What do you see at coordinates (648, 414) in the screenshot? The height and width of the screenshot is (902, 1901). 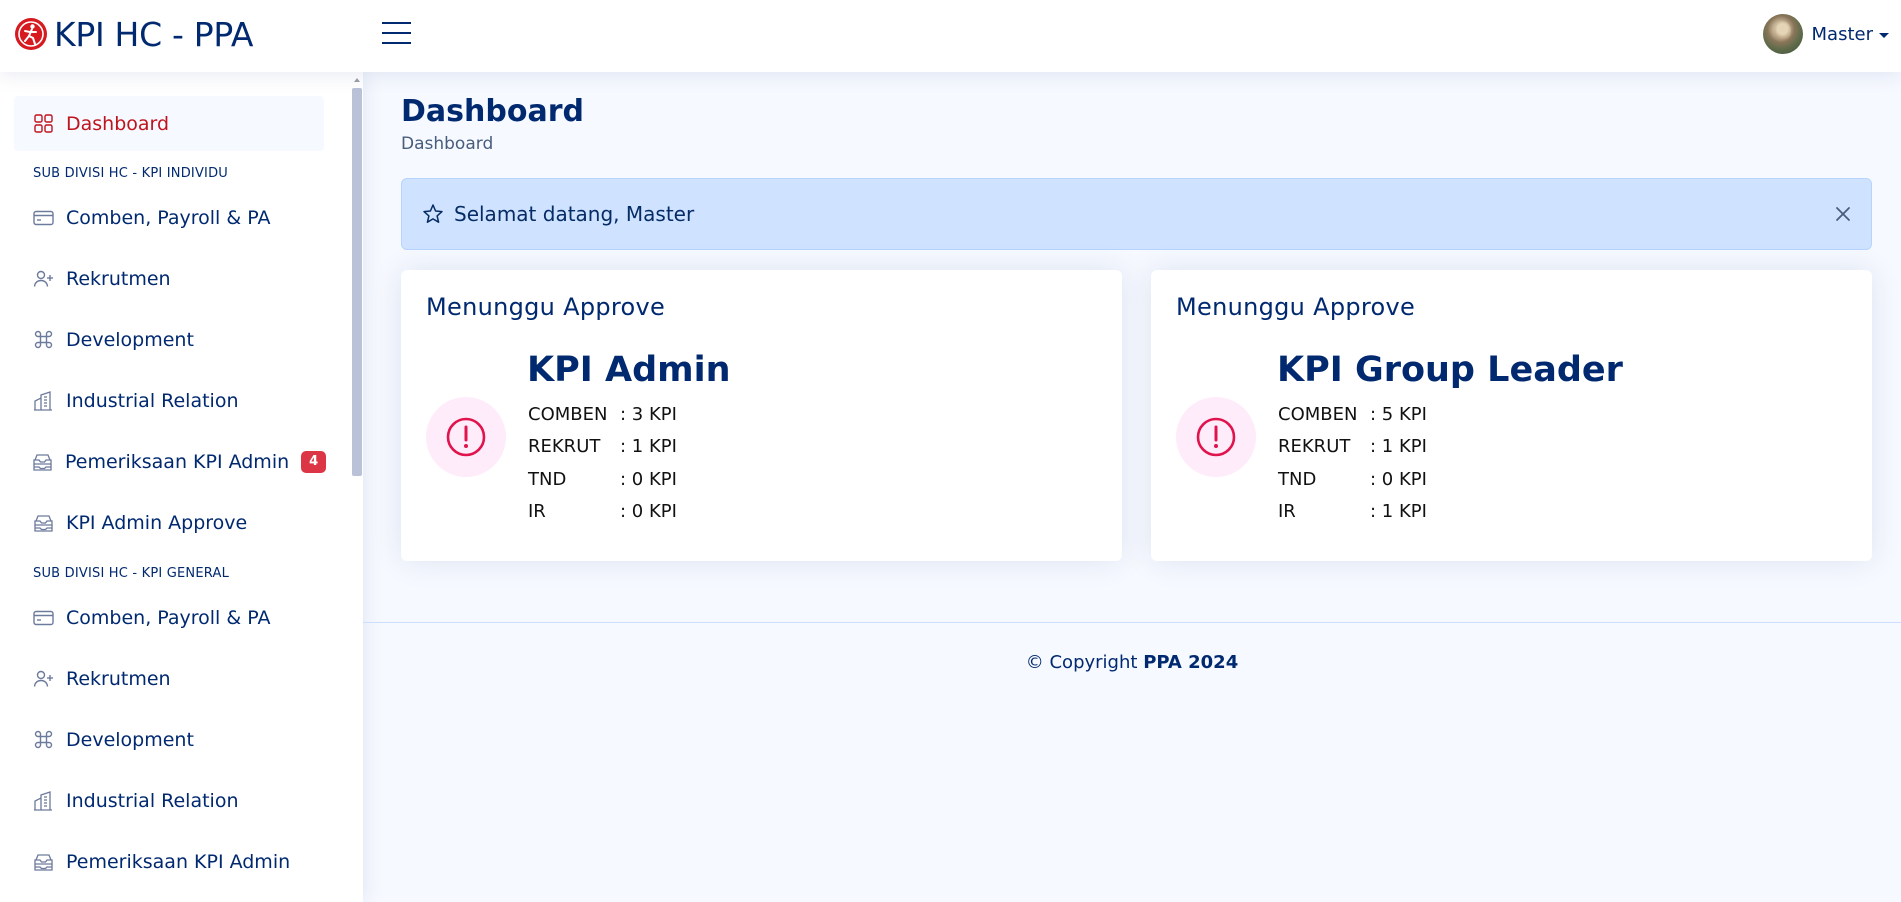 I see `stat-value: : 3 KPI` at bounding box center [648, 414].